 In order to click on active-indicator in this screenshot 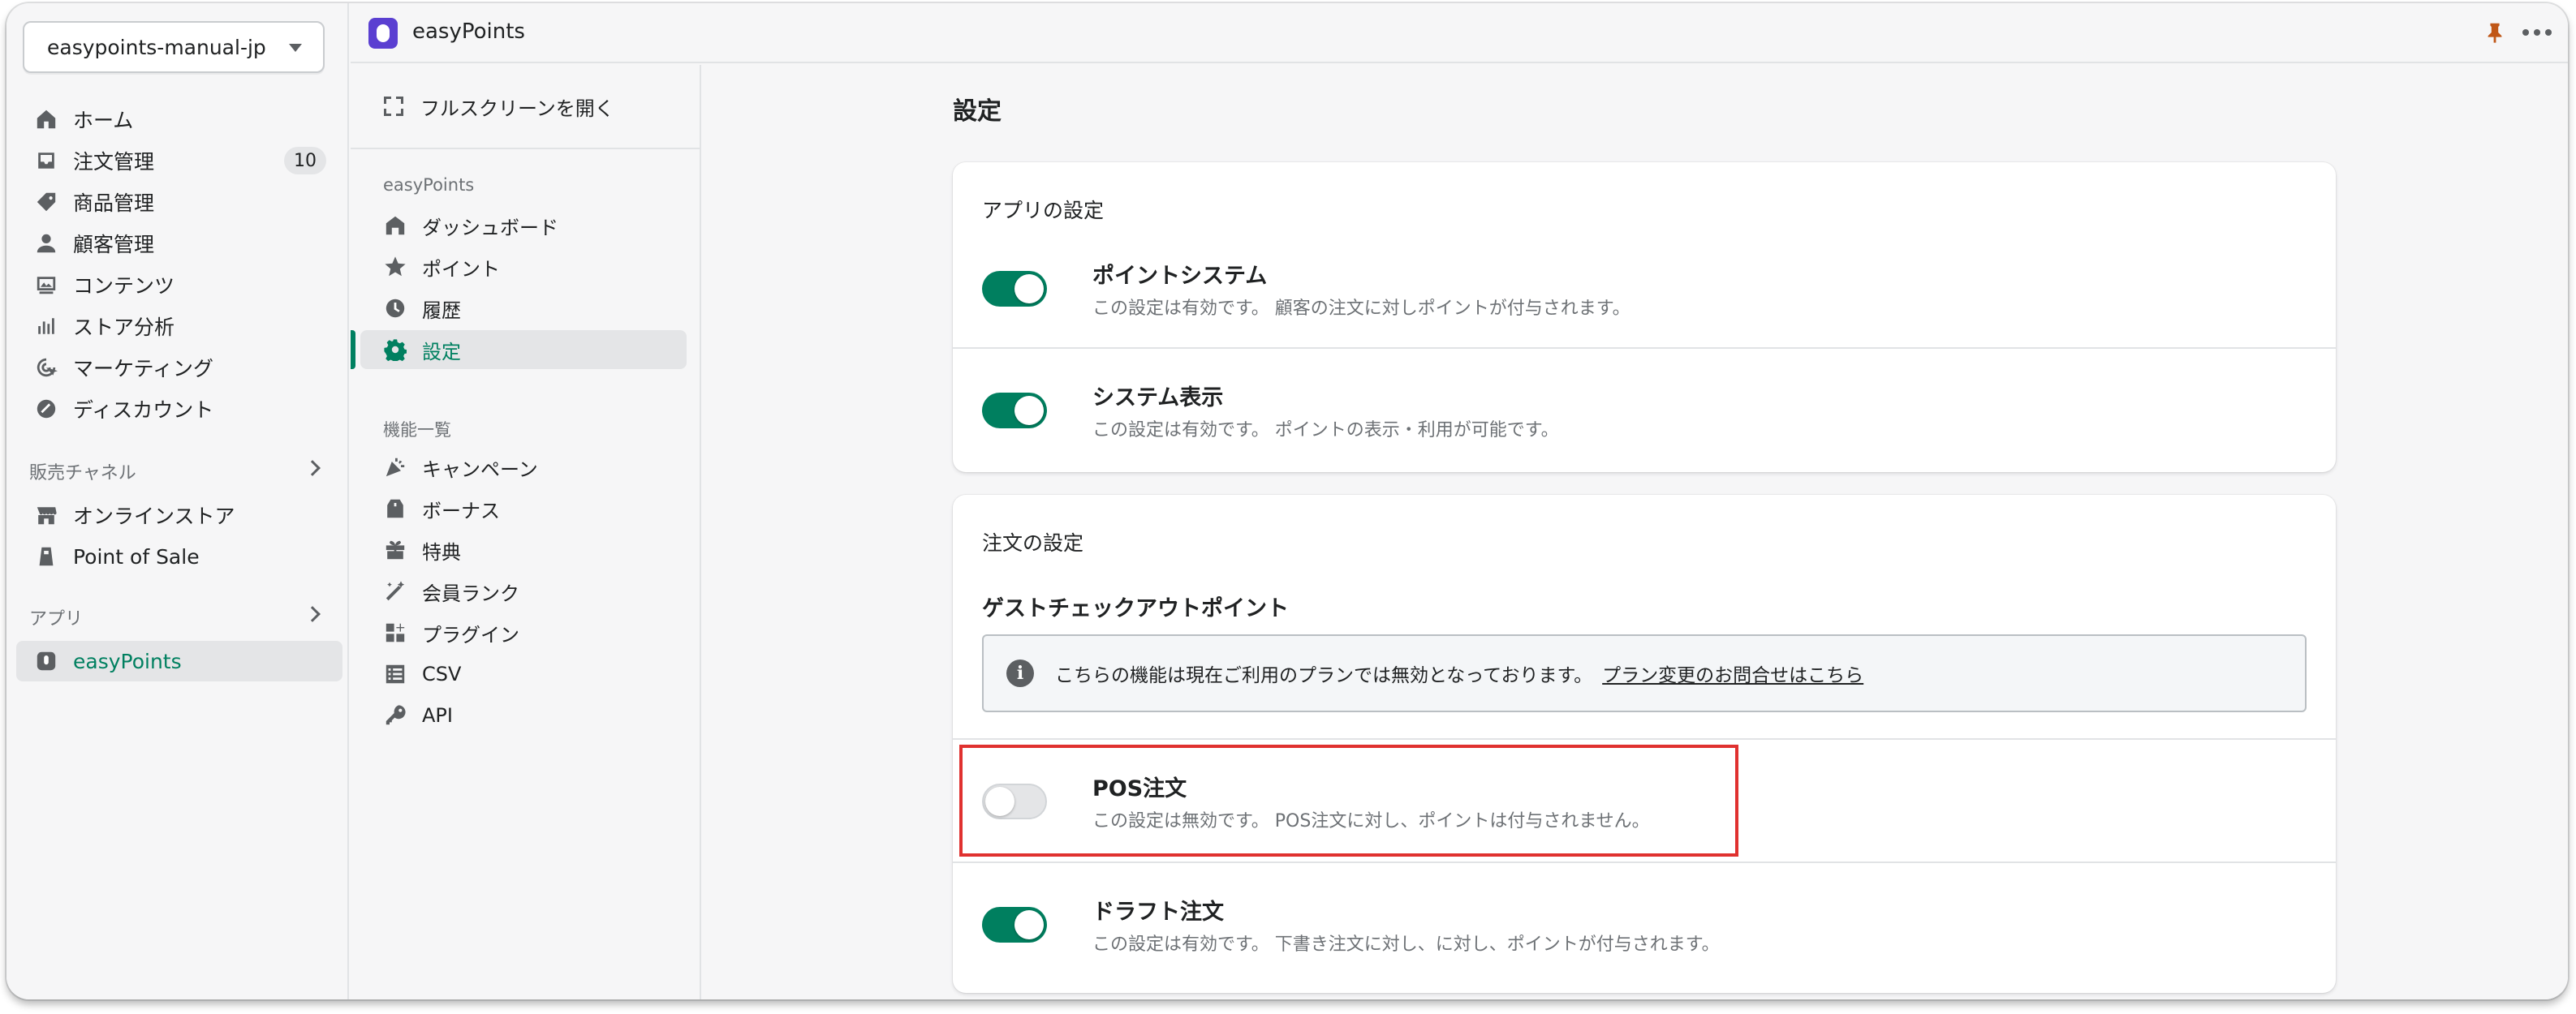, I will do `click(353, 350)`.